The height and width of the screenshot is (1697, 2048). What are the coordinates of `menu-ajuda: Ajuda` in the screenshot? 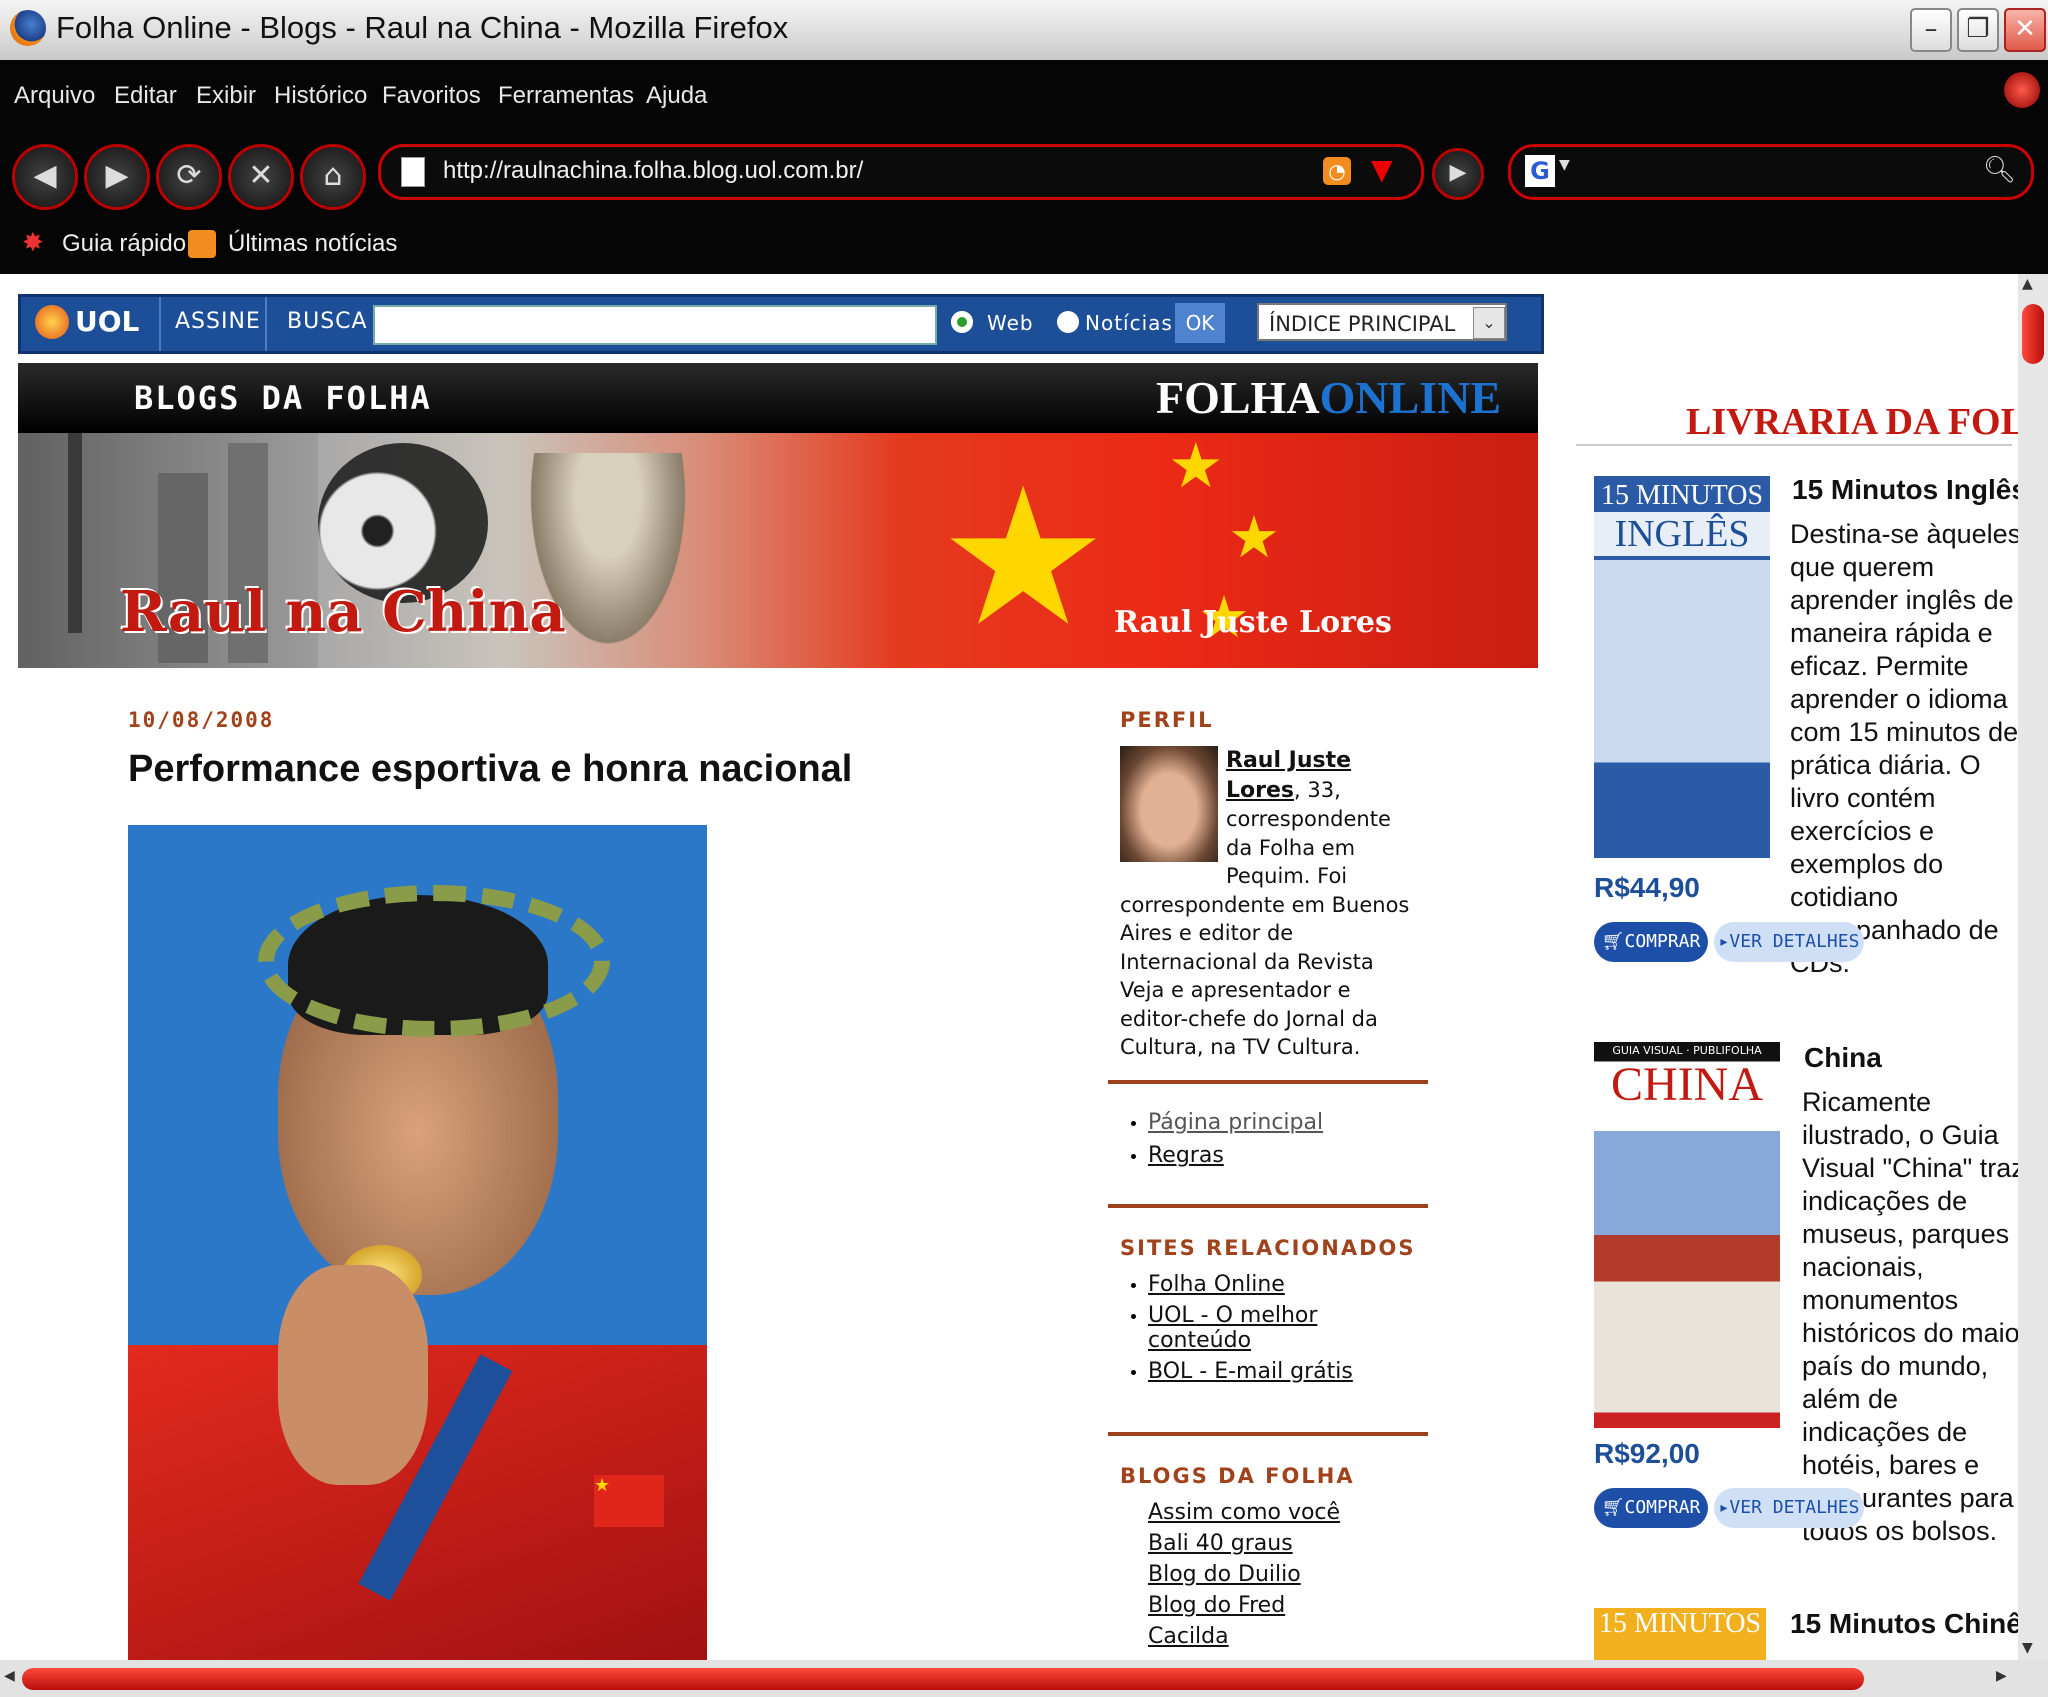 It's located at (676, 96).